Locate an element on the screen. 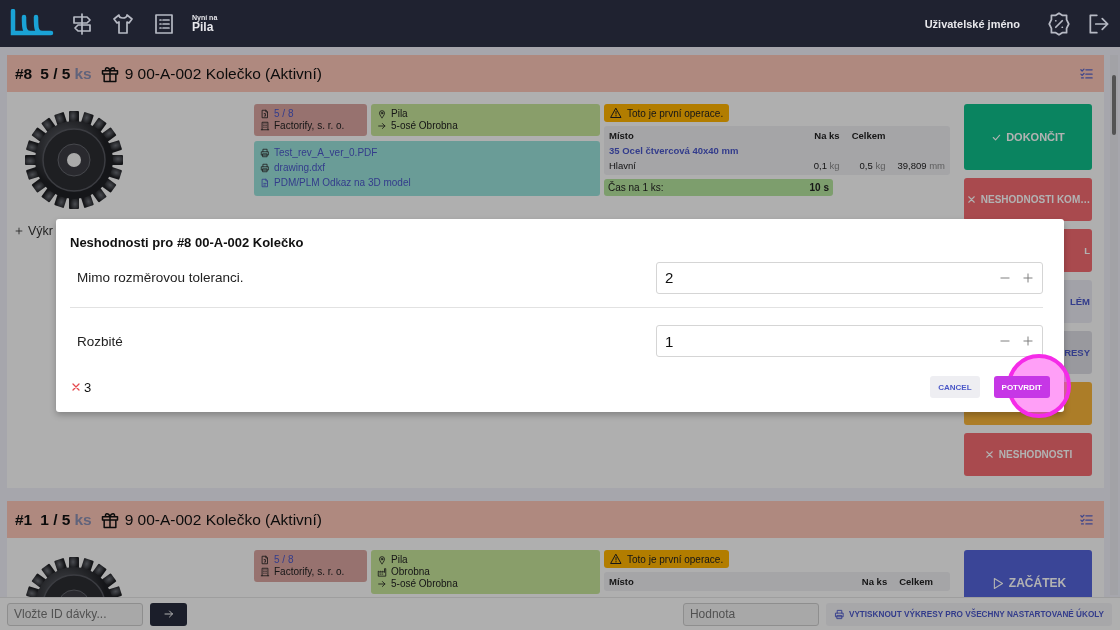  factory-icon is located at coordinates (382, 572).